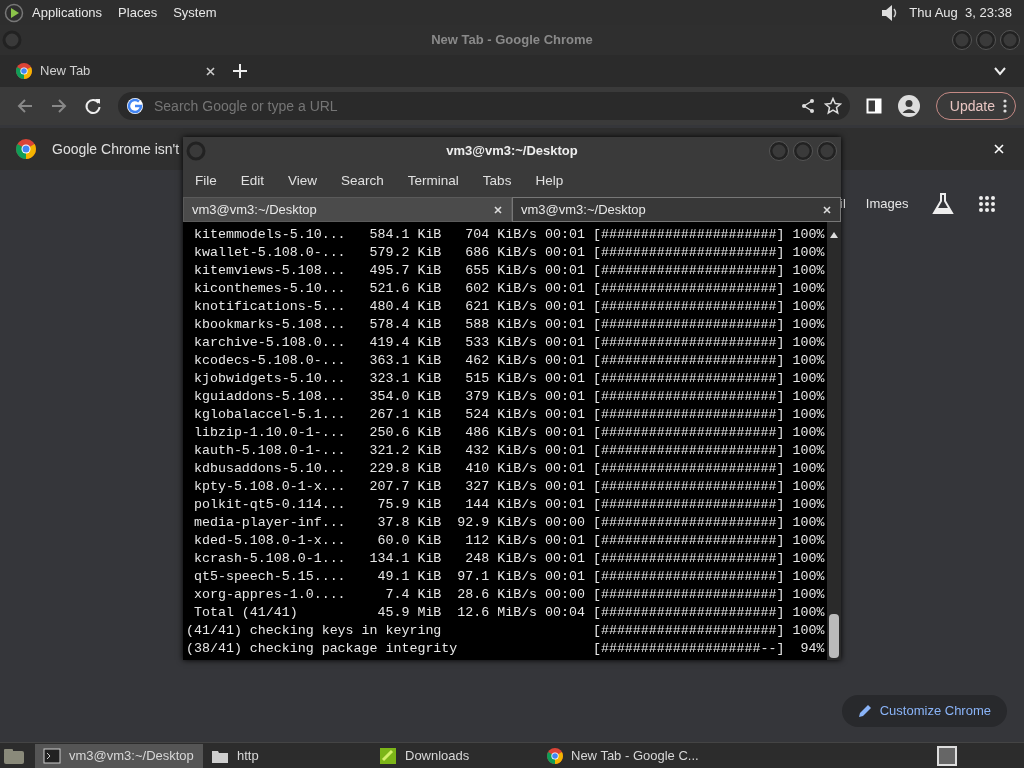  Describe the element at coordinates (924, 711) in the screenshot. I see `customize-button: Customize Chrome` at that location.